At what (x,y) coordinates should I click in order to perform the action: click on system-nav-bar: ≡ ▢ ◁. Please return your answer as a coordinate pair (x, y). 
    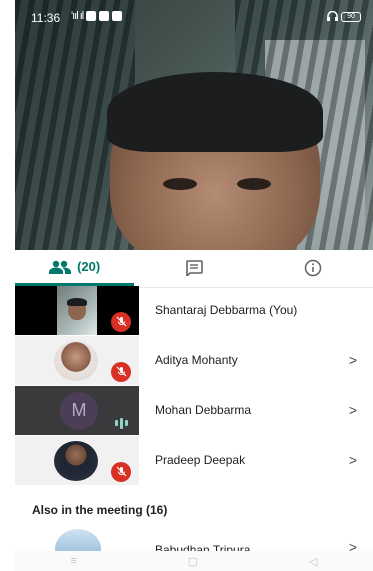
    Looking at the image, I should click on (194, 561).